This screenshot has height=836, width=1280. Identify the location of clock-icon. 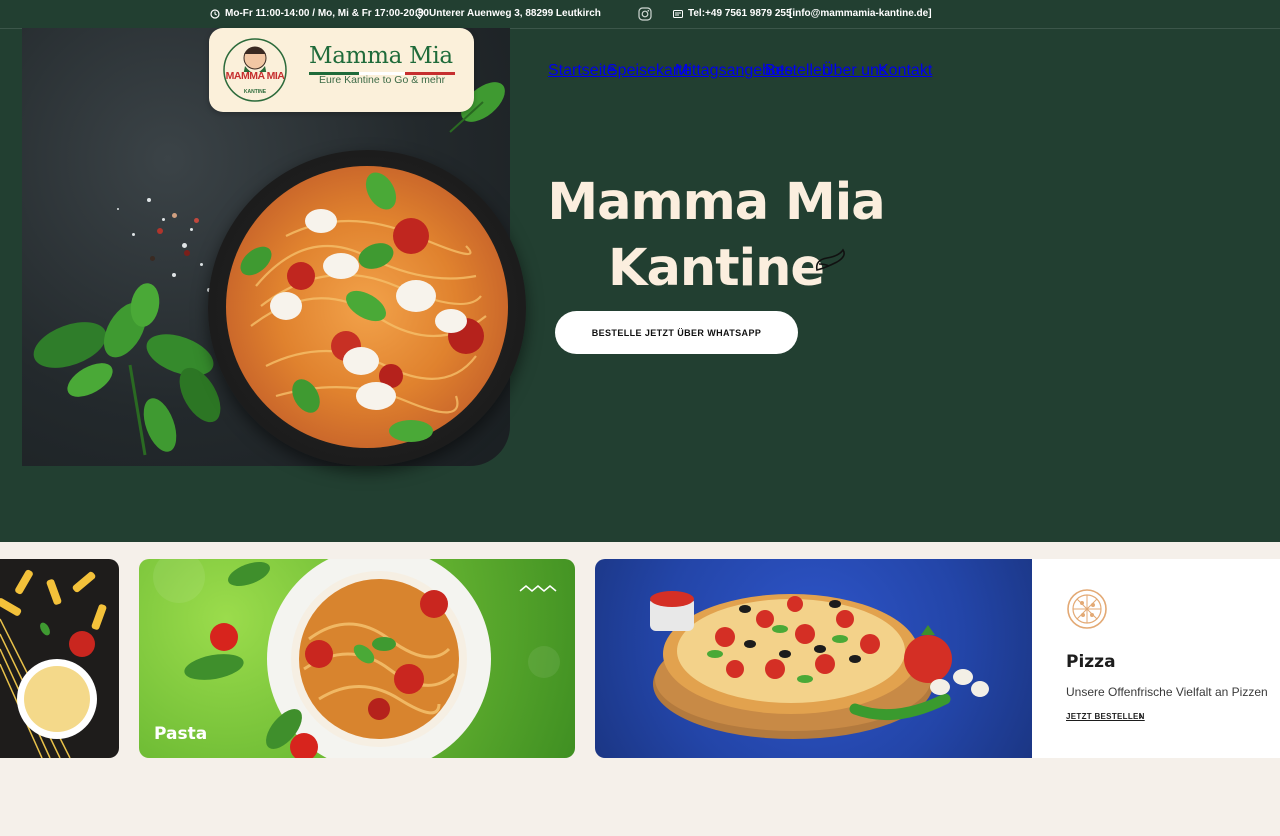
(215, 13).